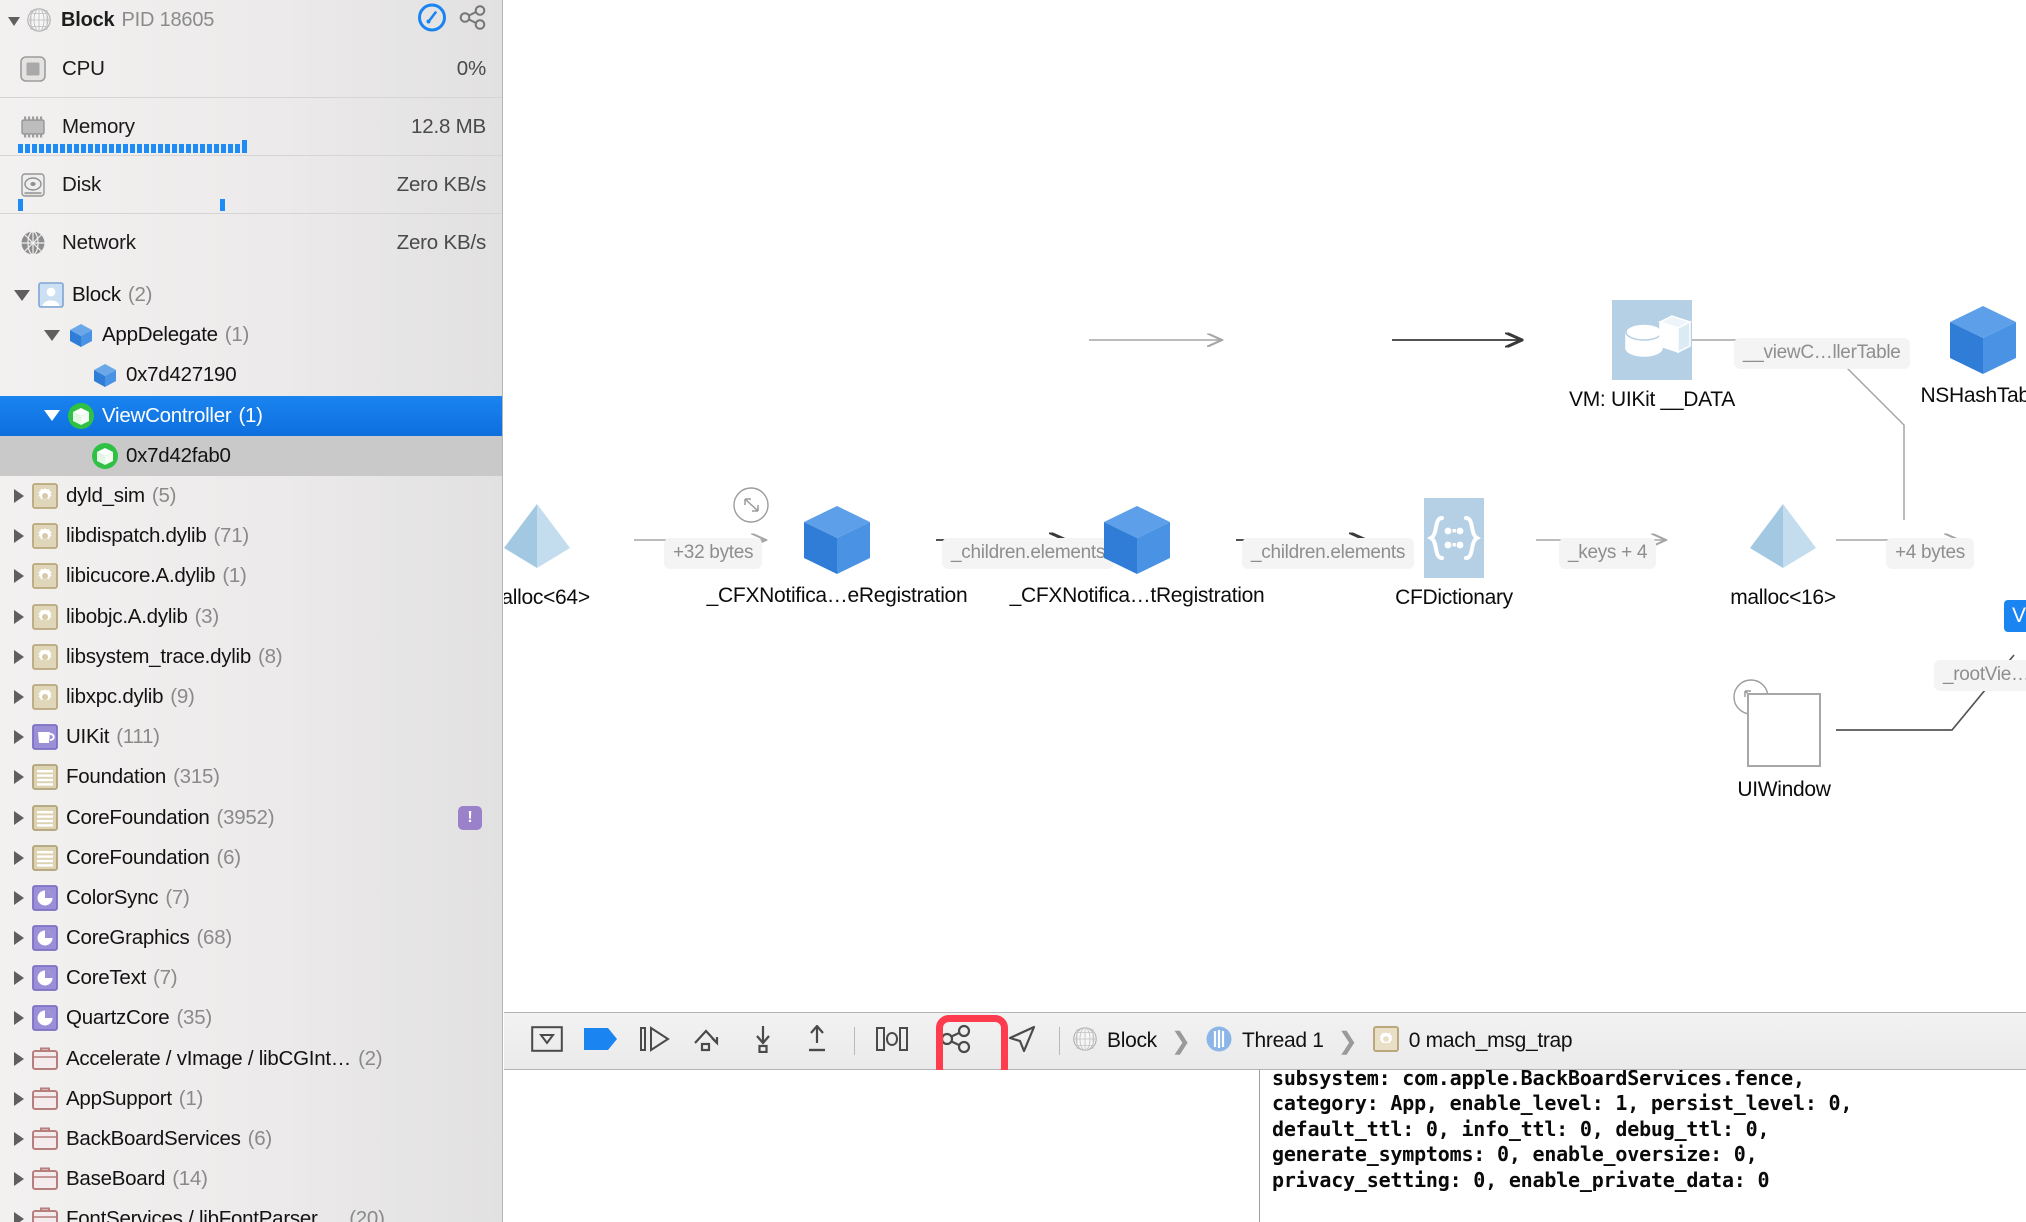  What do you see at coordinates (251, 1139) in the screenshot?
I see `tree-row: BackBoardServices (6)` at bounding box center [251, 1139].